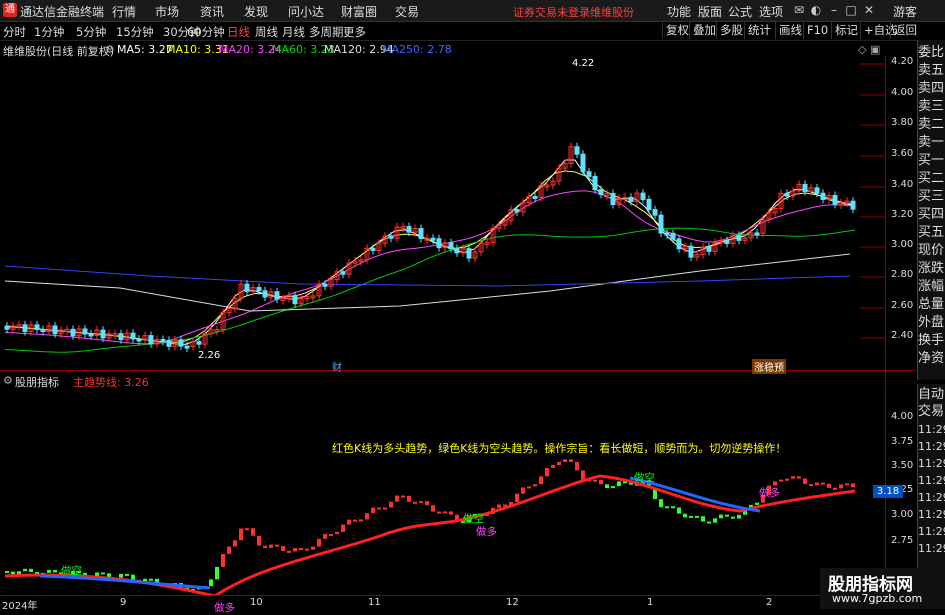 Image resolution: width=945 pixels, height=615 pixels. Describe the element at coordinates (62, 12) in the screenshot. I see `app-title: 通达信金融终端` at that location.